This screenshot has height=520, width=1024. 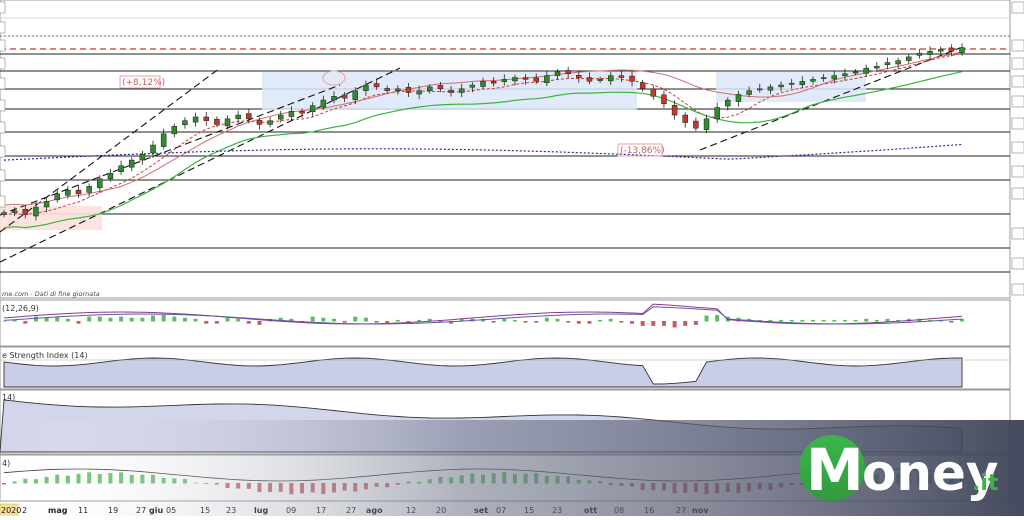 What do you see at coordinates (20, 308) in the screenshot?
I see `macd-title: (12,26,9)` at bounding box center [20, 308].